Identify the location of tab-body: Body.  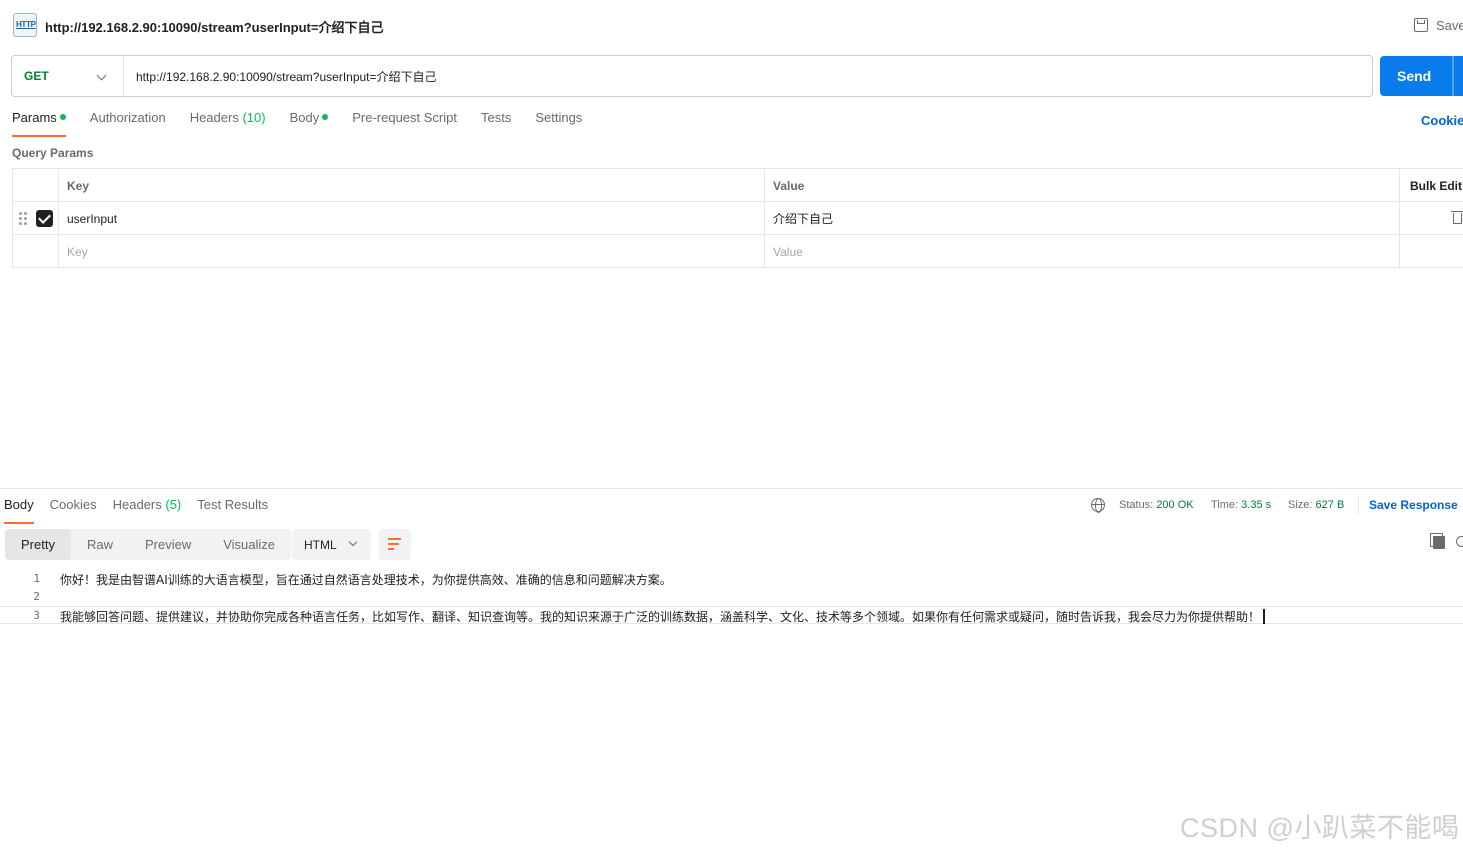
(309, 122).